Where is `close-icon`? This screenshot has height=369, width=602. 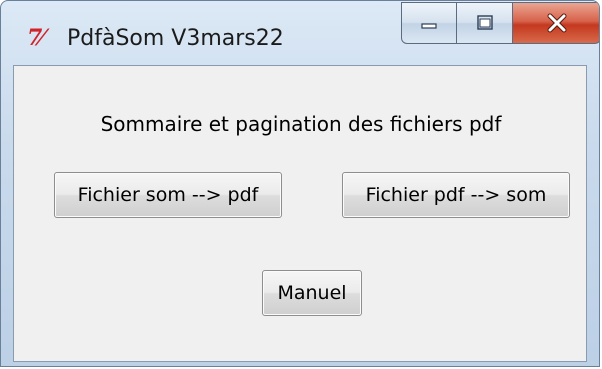
close-icon is located at coordinates (556, 23).